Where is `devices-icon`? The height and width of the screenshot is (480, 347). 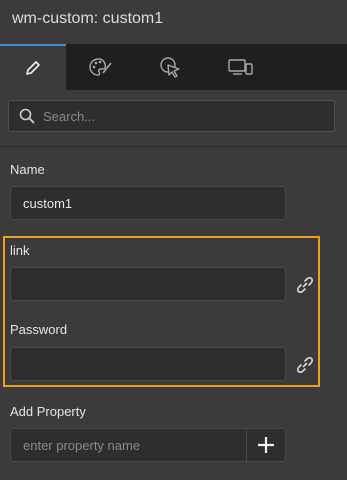
devices-icon is located at coordinates (240, 67).